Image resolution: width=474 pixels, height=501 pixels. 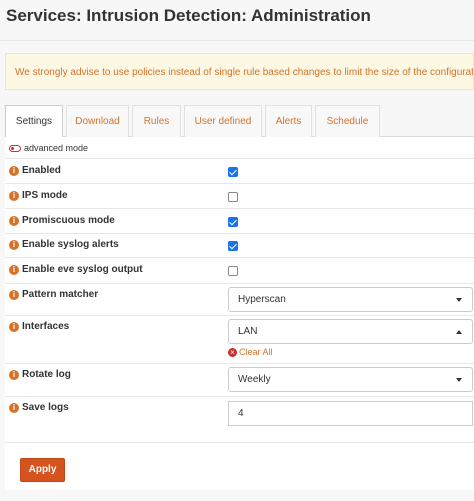 I want to click on tab-alerts: Alerts, so click(x=288, y=121).